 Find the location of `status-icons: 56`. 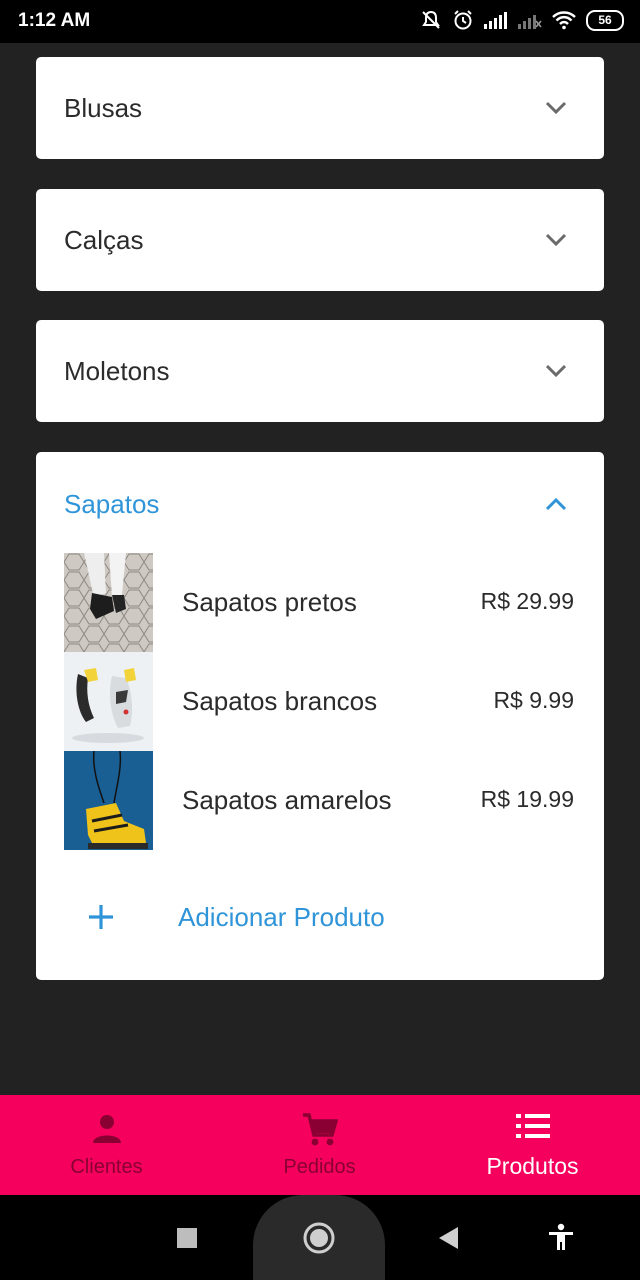

status-icons: 56 is located at coordinates (522, 20).